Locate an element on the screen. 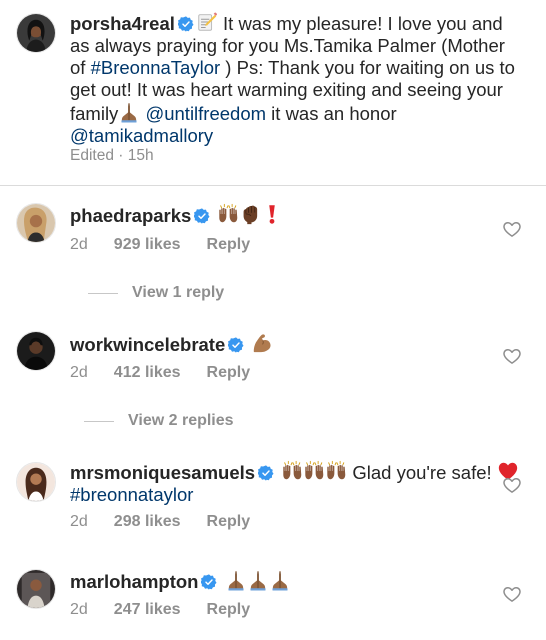 The height and width of the screenshot is (640, 546). red-exclamation-emoji is located at coordinates (272, 214).